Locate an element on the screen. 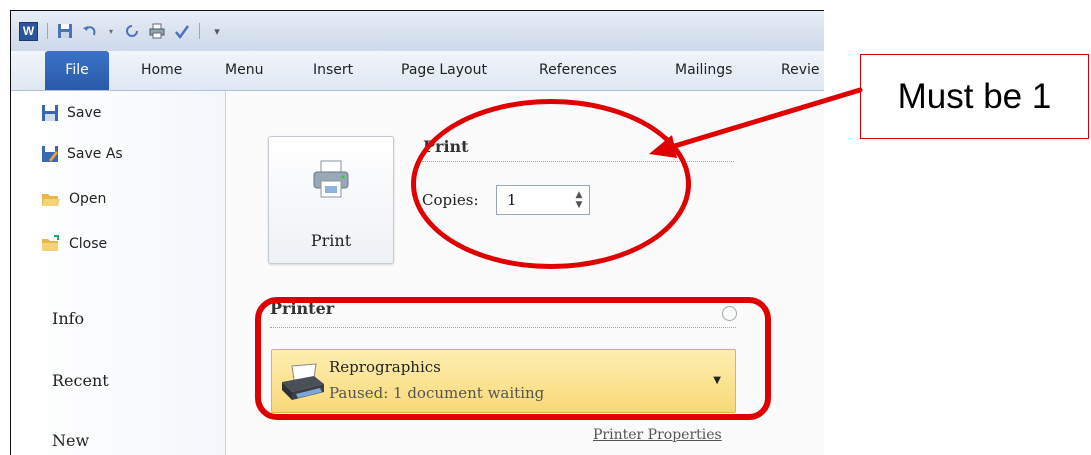  close-folder-icon is located at coordinates (50, 243).